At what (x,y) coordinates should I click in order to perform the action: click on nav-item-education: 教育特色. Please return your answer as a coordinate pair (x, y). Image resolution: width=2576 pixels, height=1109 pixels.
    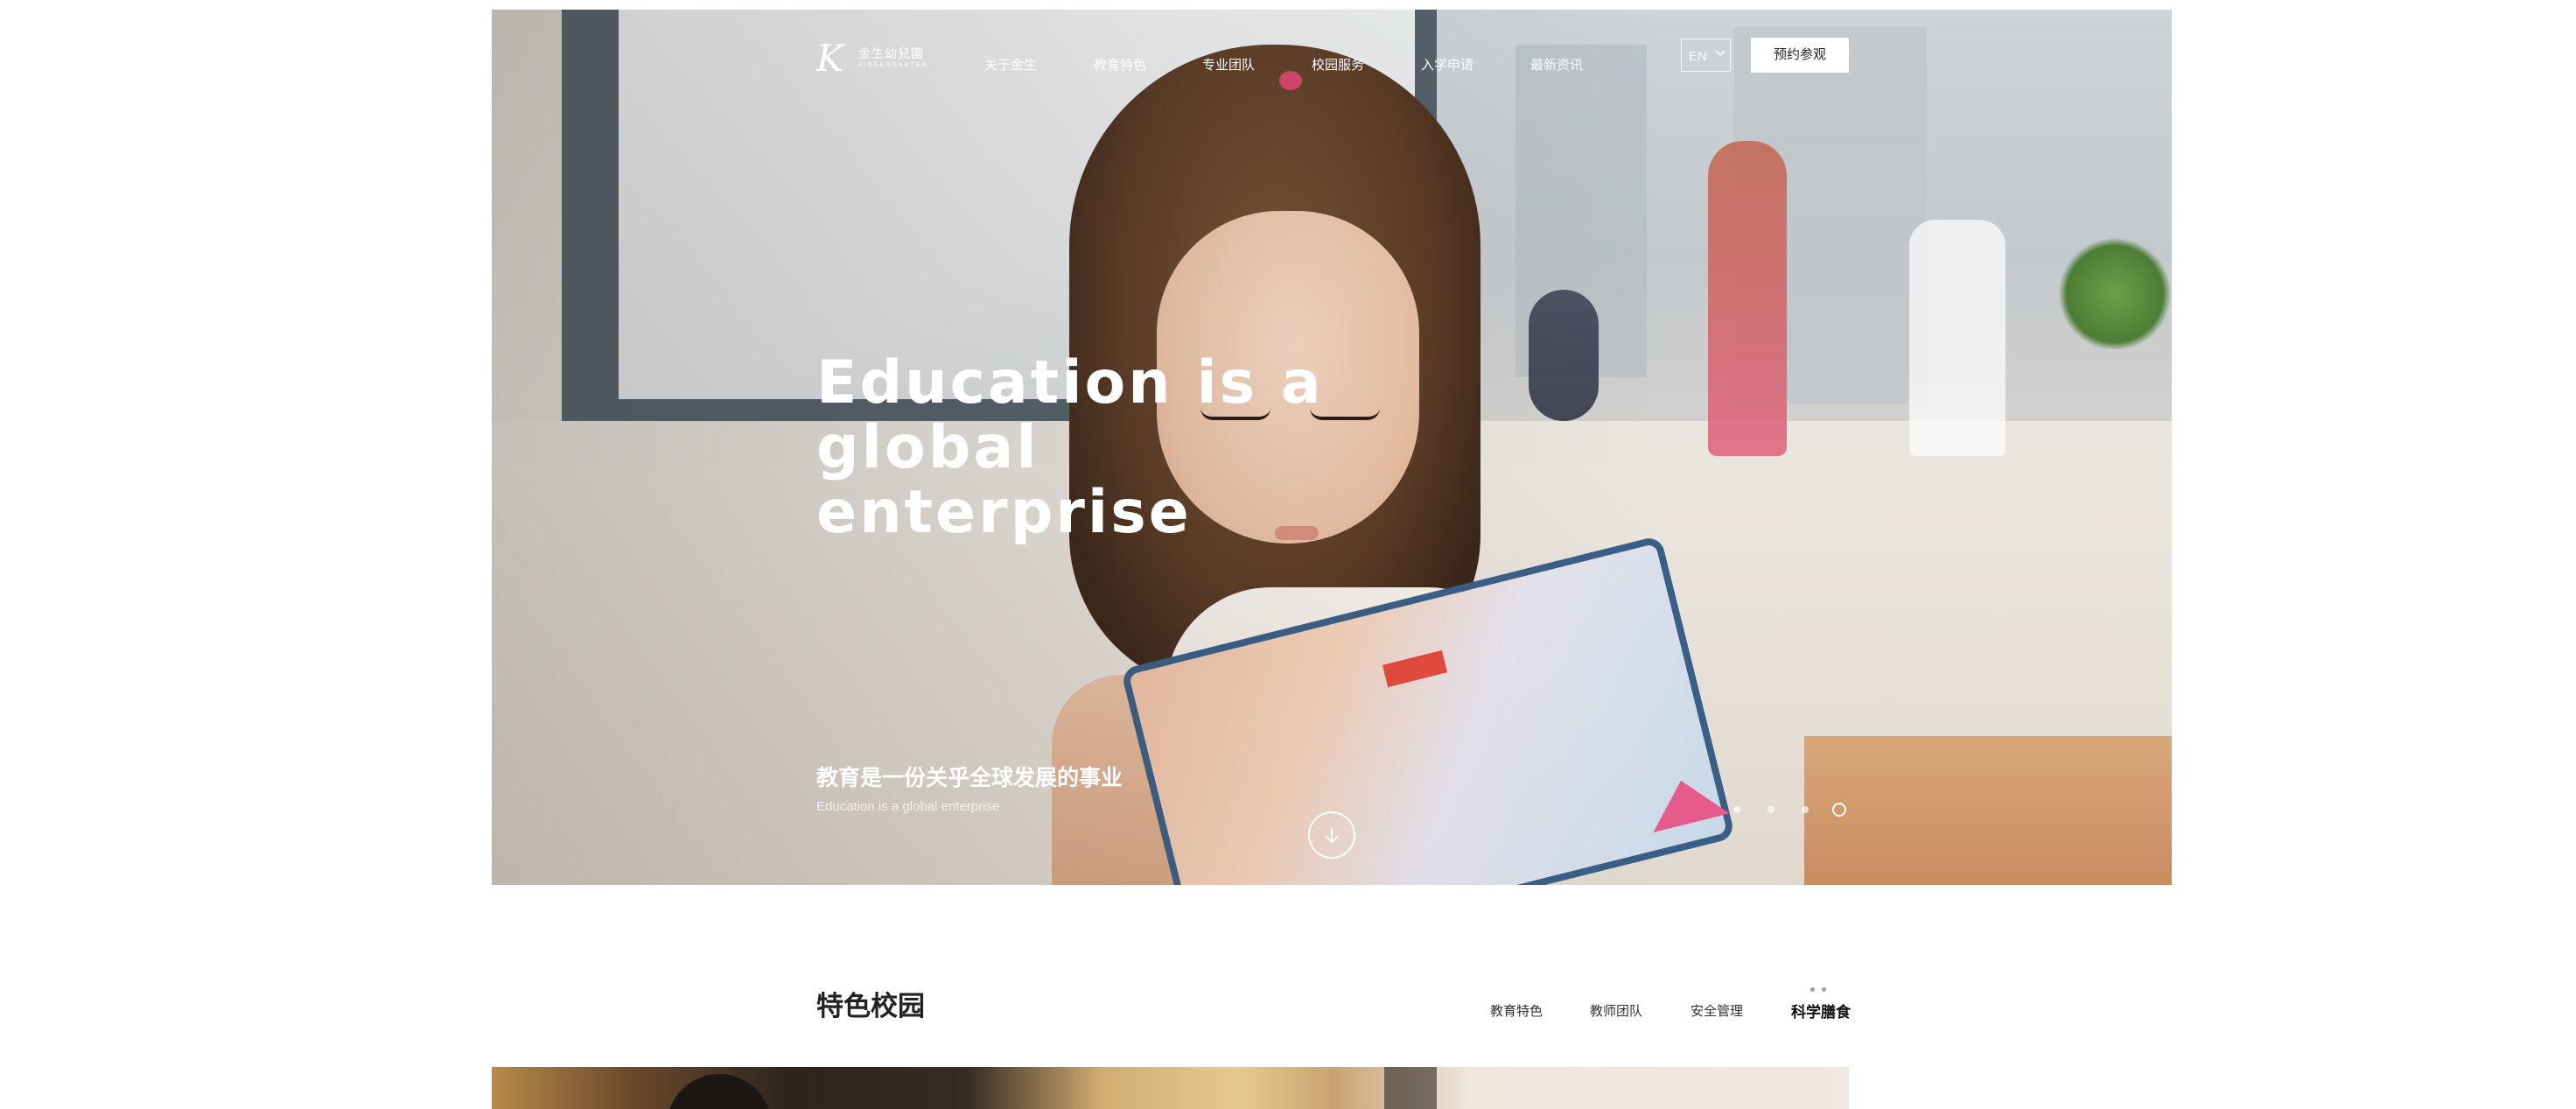
    Looking at the image, I should click on (1120, 64).